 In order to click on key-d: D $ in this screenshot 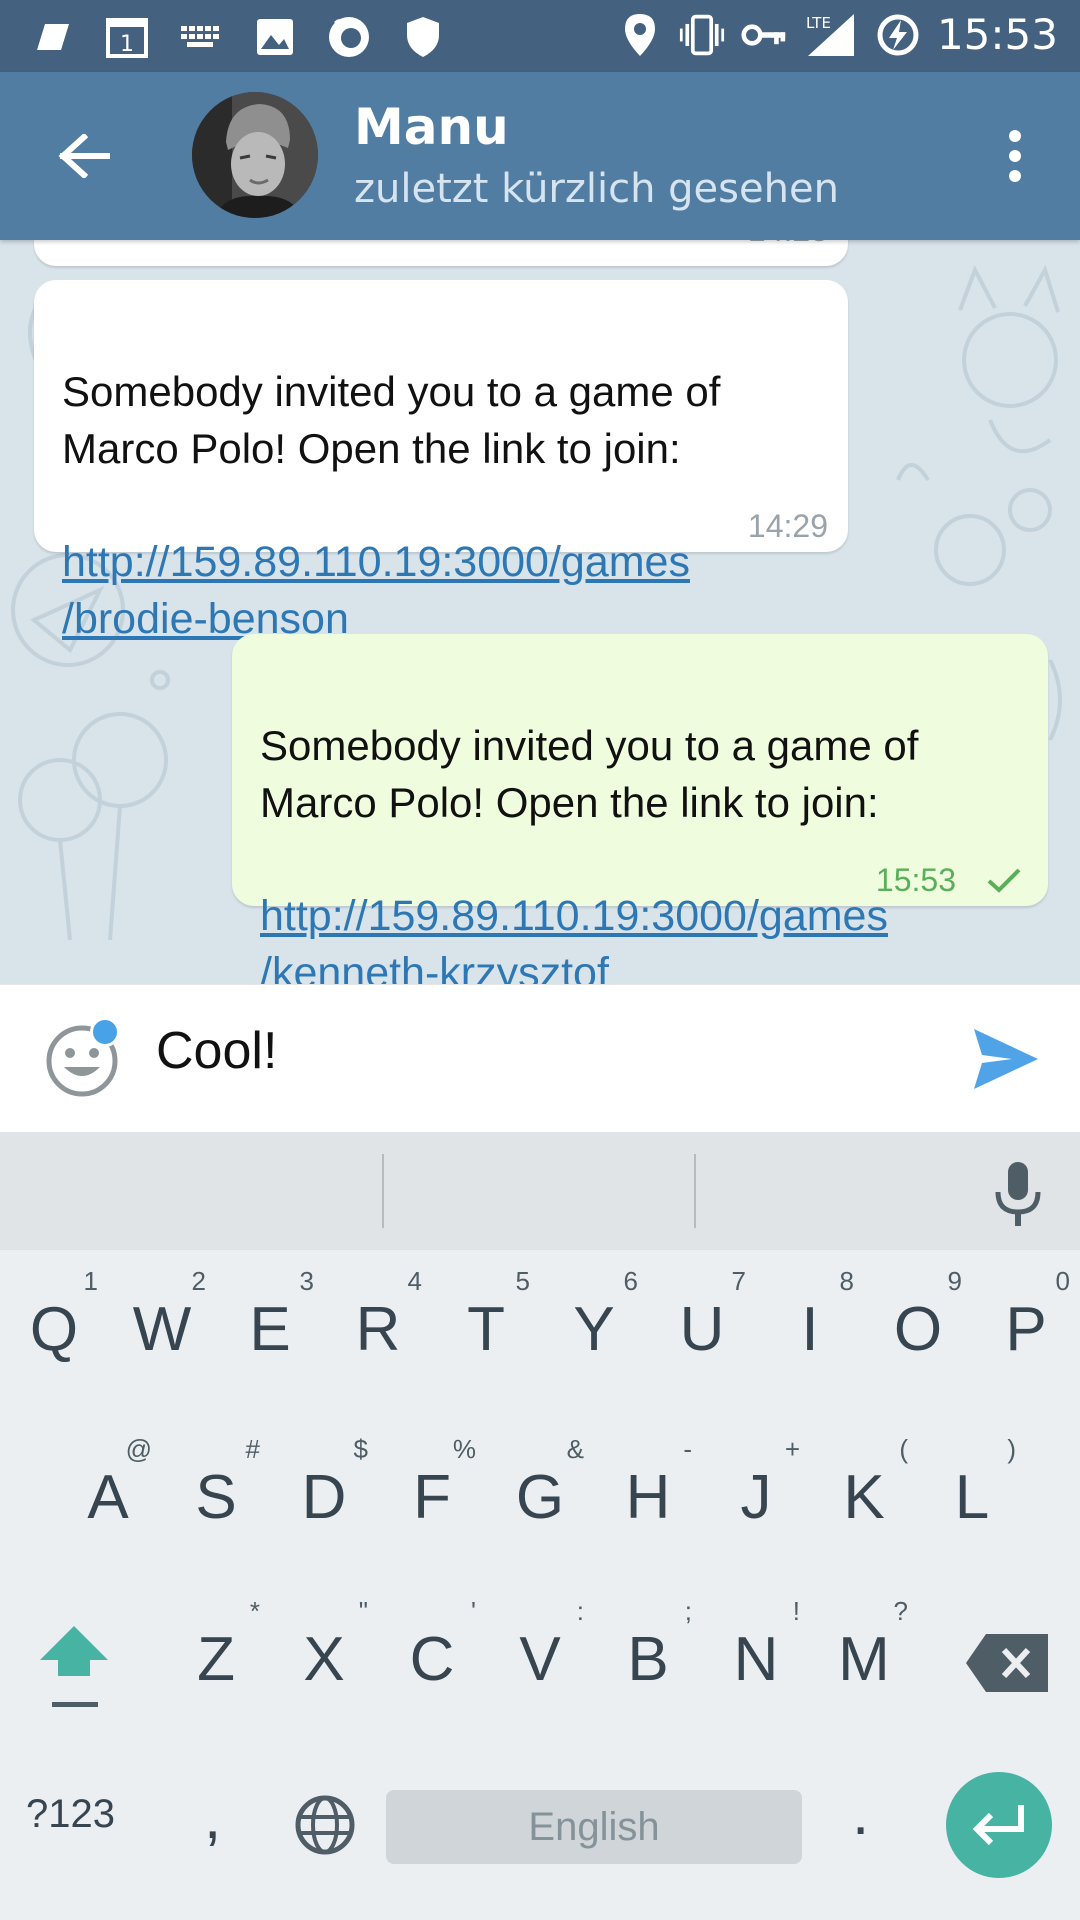, I will do `click(324, 1493)`.